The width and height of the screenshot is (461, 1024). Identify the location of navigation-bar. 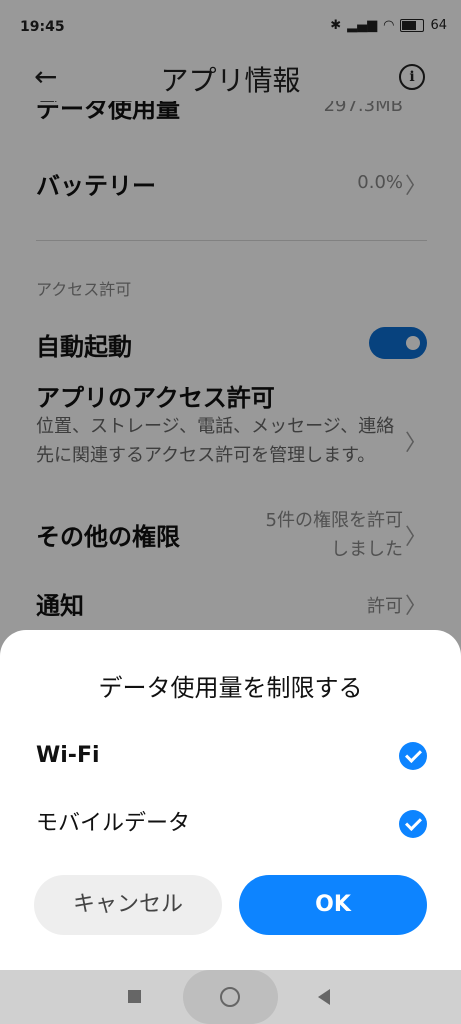
(230, 997).